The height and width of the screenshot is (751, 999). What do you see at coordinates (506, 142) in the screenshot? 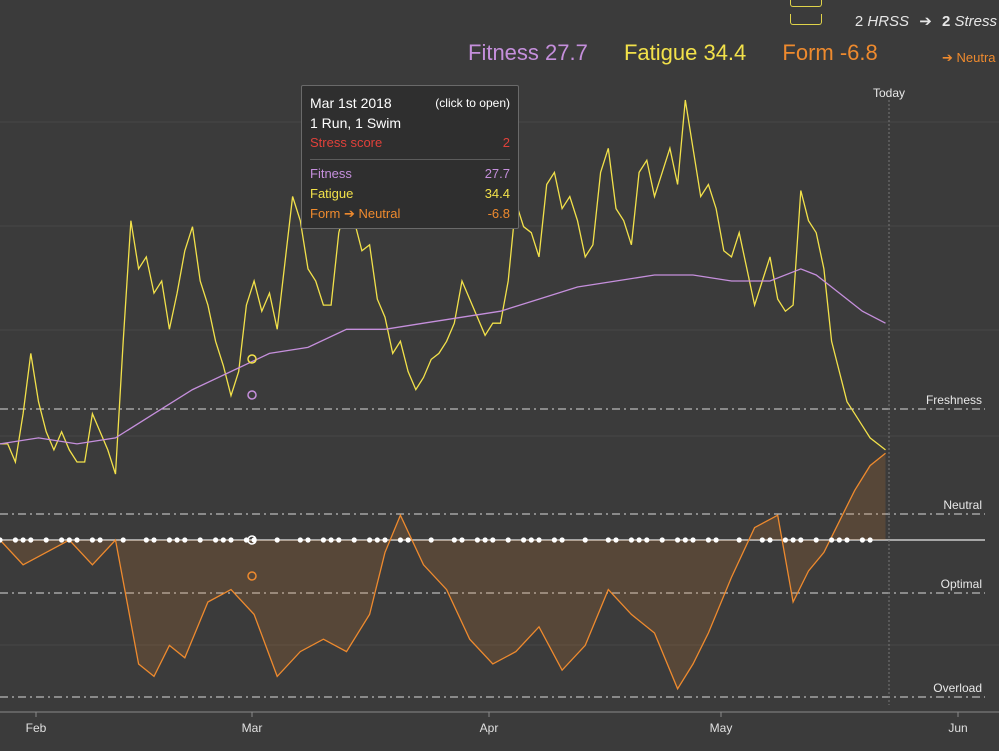
I see `tooltip-stress-value: 2` at bounding box center [506, 142].